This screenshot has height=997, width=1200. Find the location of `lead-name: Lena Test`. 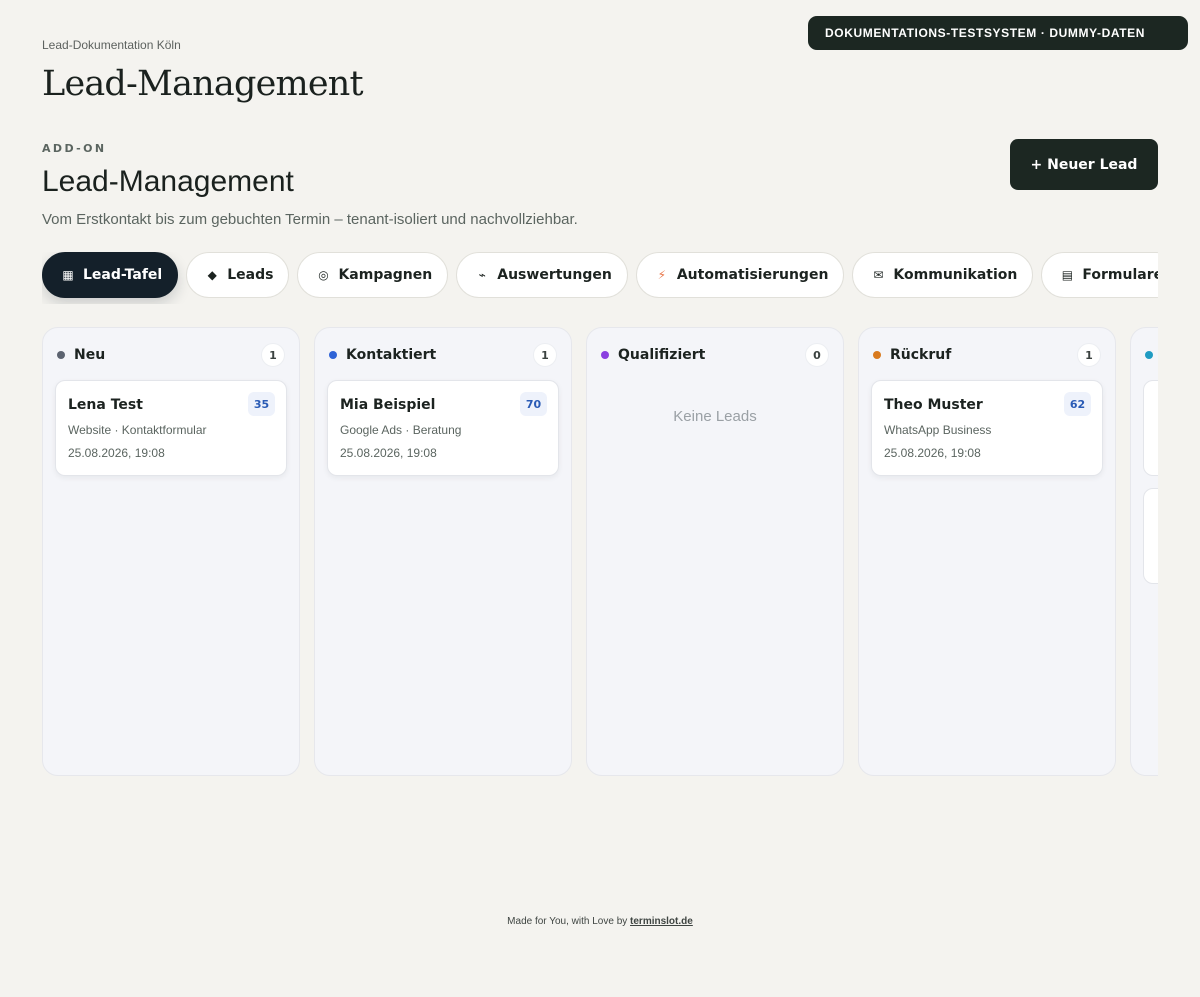

lead-name: Lena Test is located at coordinates (105, 405).